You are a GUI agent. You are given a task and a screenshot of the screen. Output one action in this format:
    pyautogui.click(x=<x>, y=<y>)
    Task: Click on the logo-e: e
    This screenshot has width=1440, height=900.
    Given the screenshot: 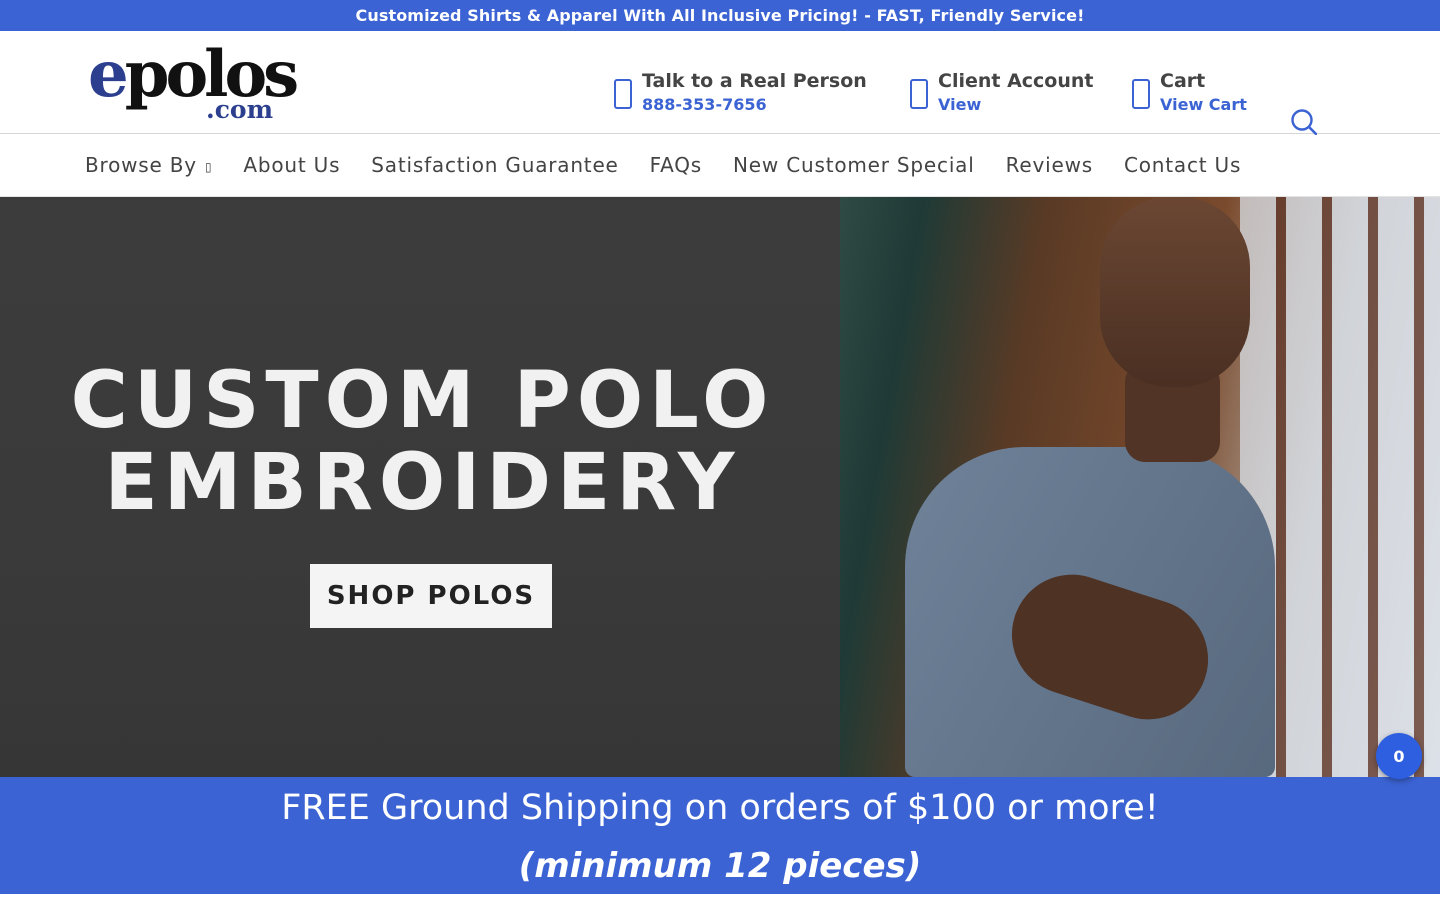 What is the action you would take?
    pyautogui.click(x=108, y=74)
    